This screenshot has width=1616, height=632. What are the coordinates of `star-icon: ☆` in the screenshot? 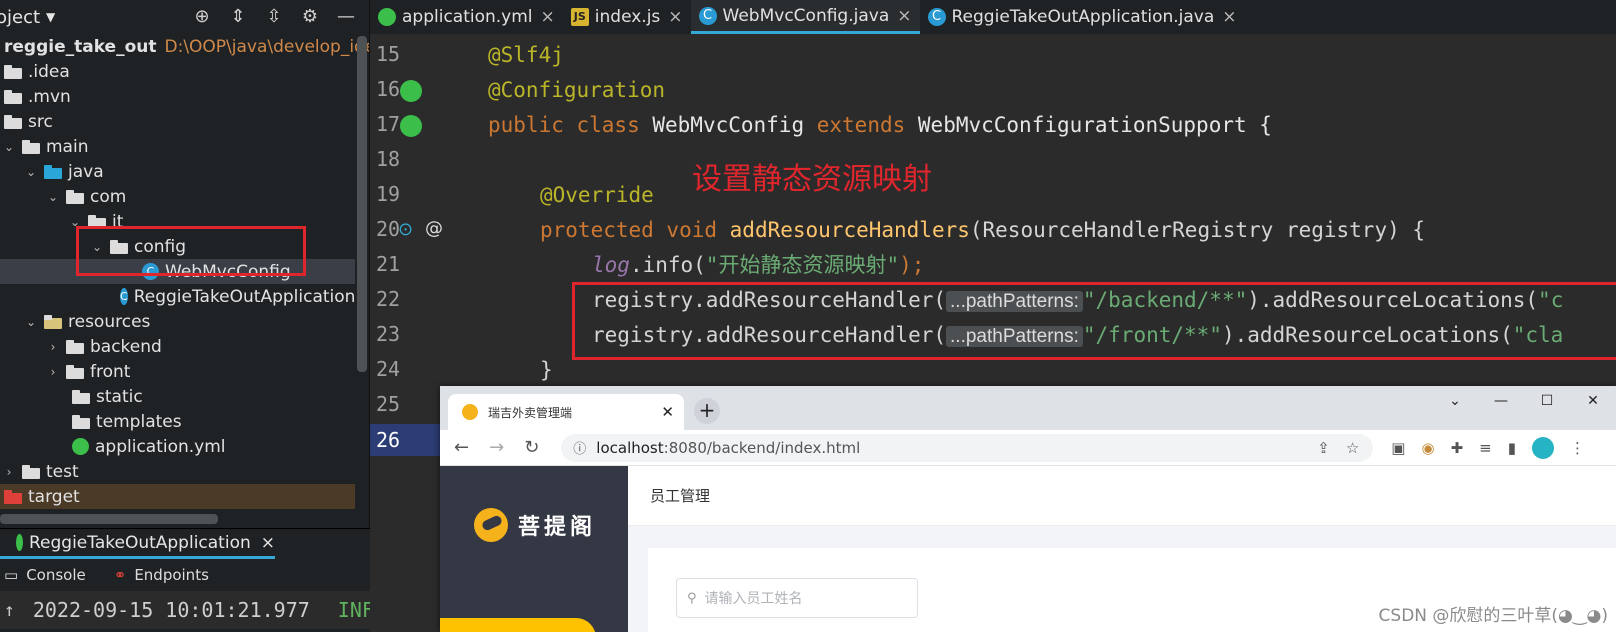 It's located at (1352, 448).